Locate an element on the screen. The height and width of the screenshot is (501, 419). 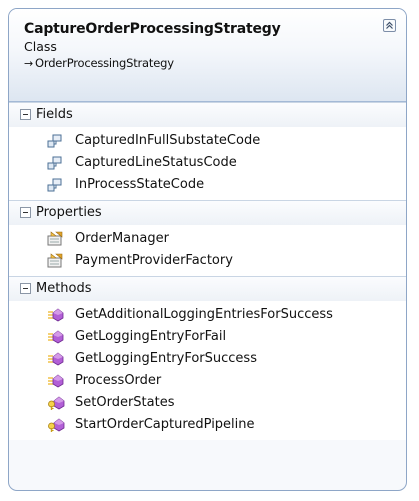
properties-list: OrderManager PaymentProviderFactory is located at coordinates (207, 250).